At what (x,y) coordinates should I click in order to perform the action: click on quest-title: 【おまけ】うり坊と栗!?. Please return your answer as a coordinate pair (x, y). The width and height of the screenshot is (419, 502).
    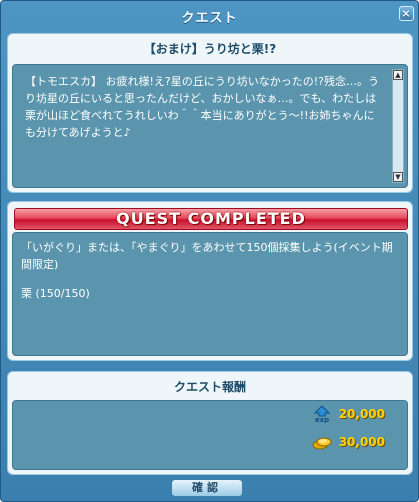
    Looking at the image, I should click on (210, 49).